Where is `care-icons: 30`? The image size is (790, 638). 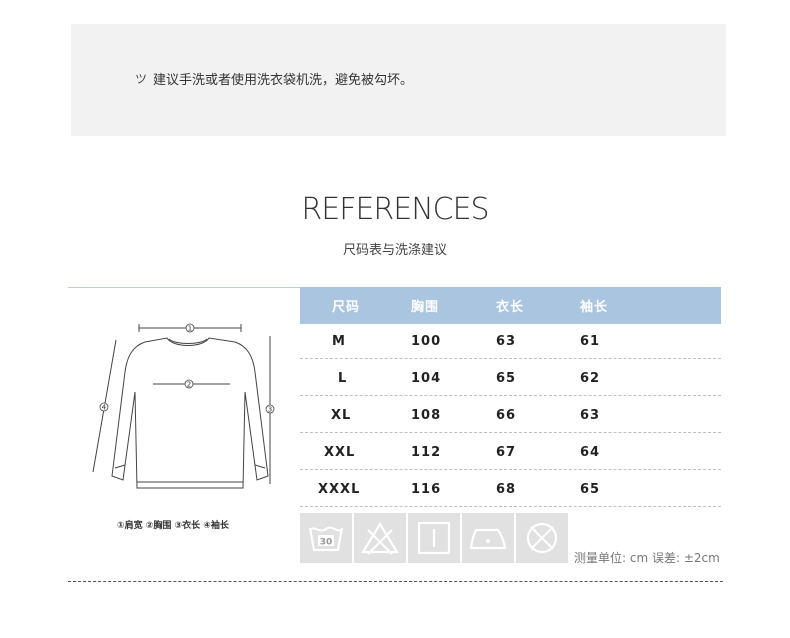
care-icons: 30 is located at coordinates (434, 538).